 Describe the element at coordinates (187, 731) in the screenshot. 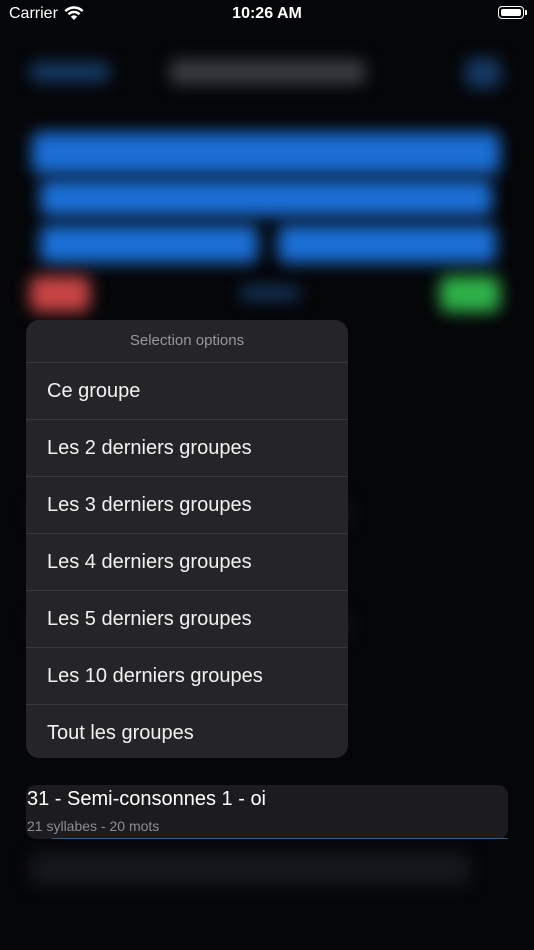

I see `menu-item-all-groups: Tout les groupes` at that location.